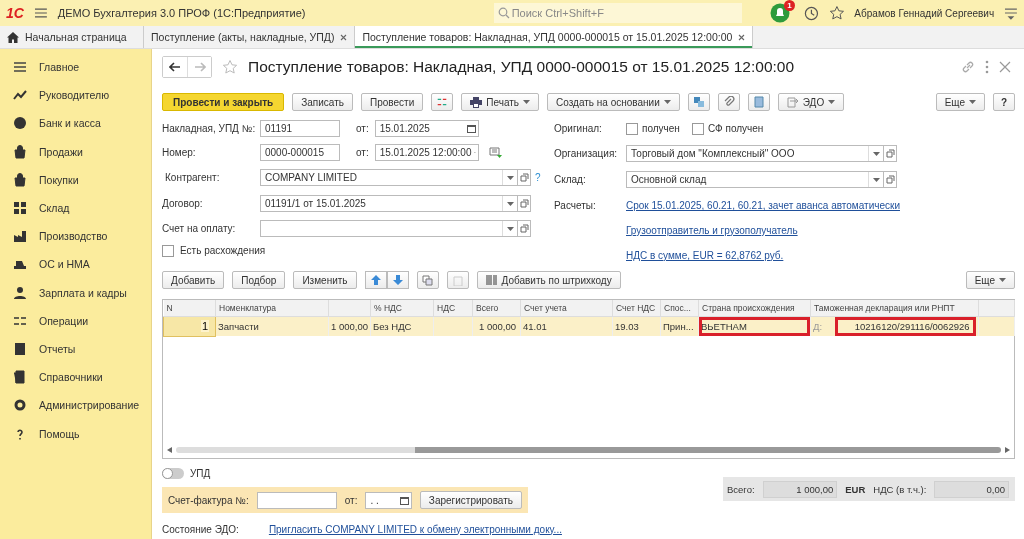 This screenshot has width=1024, height=539. What do you see at coordinates (402, 308) in the screenshot?
I see `column-header: % НДС` at bounding box center [402, 308].